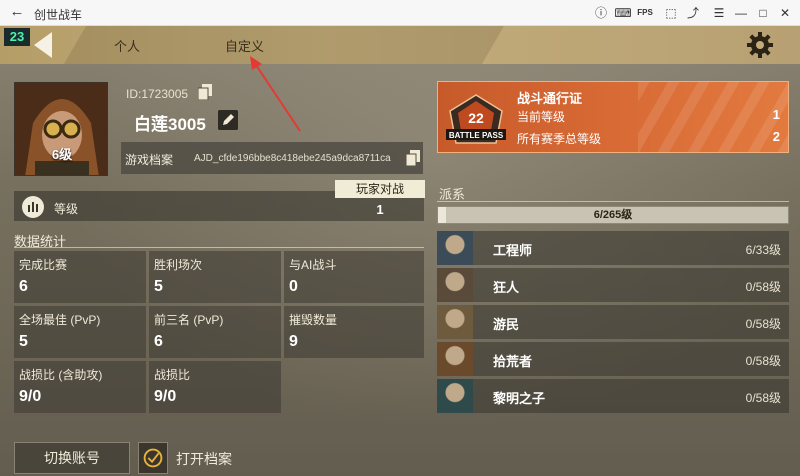 This screenshot has height=476, width=800. I want to click on window-titlebar: ← 创世战车 ⓘ ⌨ FPS ⬚ ⤴ ☰ — □ ✕, so click(400, 13).